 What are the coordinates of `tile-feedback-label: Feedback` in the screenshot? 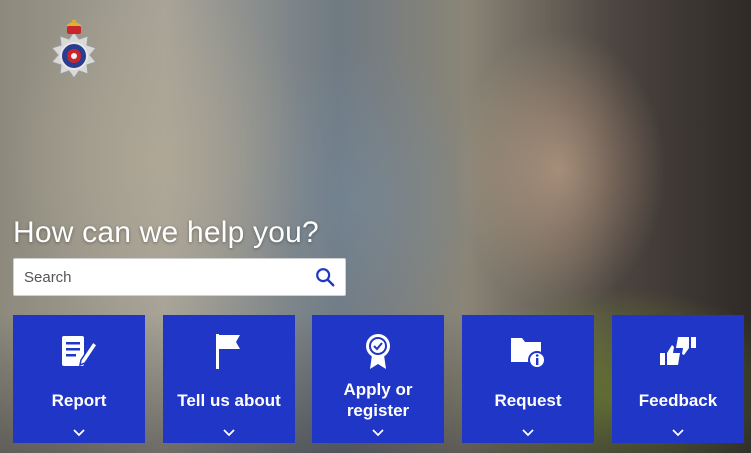 It's located at (678, 400).